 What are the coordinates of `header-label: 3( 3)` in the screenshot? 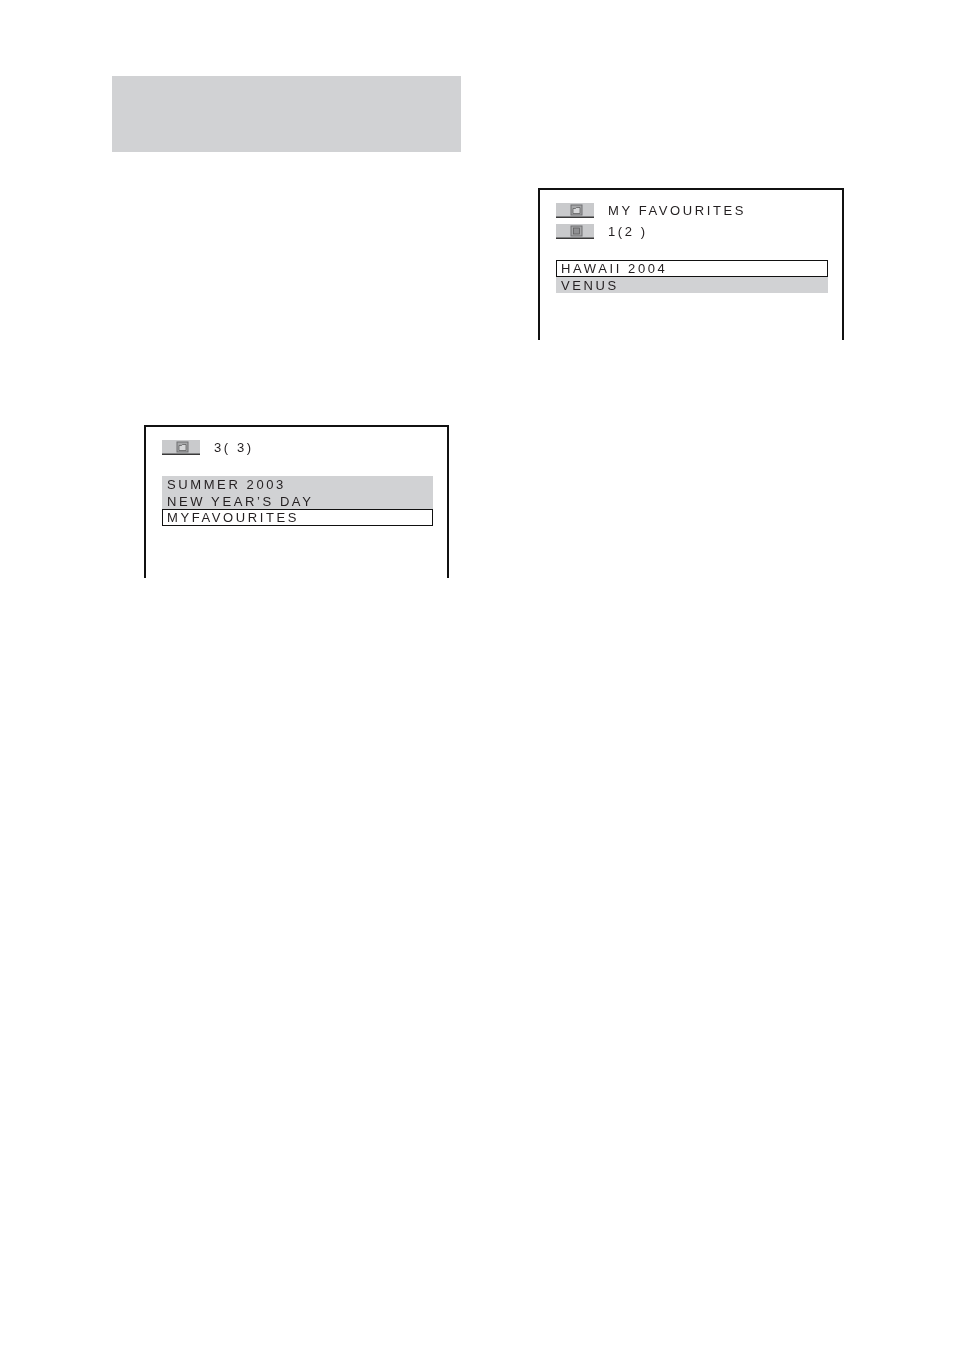 It's located at (234, 447).